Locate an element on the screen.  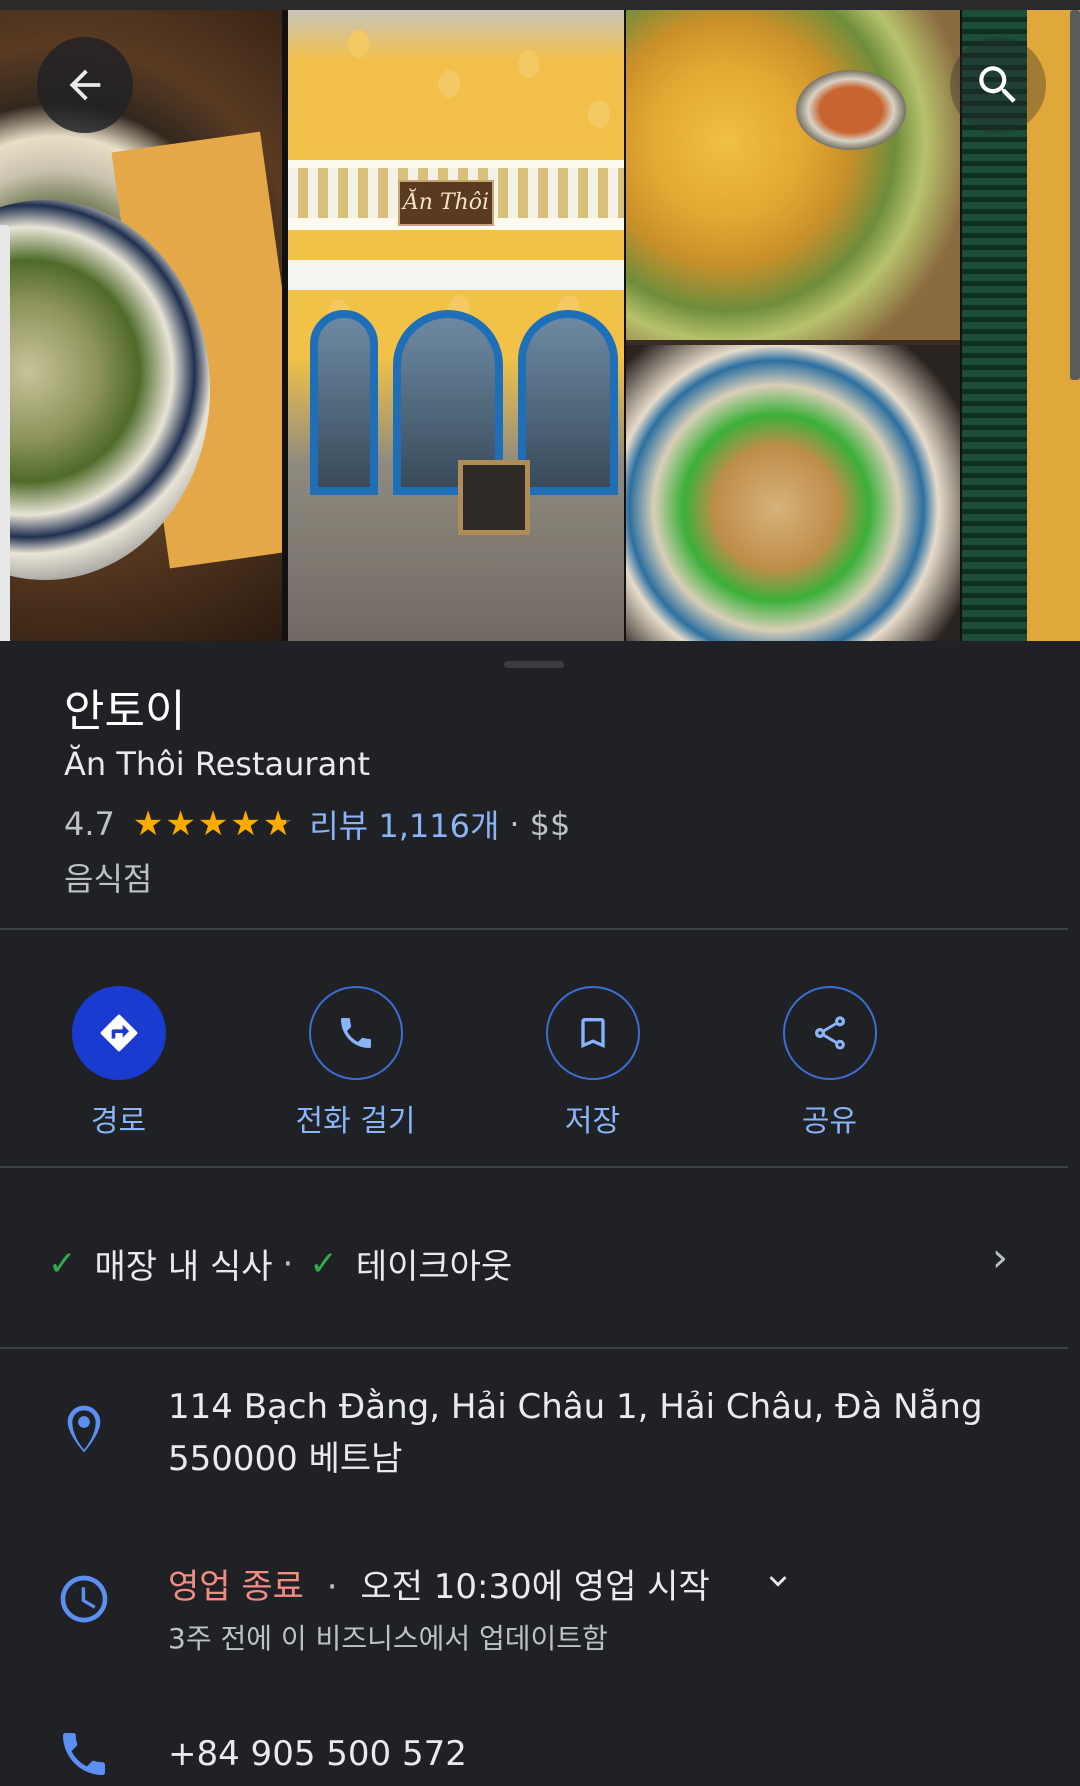
save-circle is located at coordinates (592, 1033).